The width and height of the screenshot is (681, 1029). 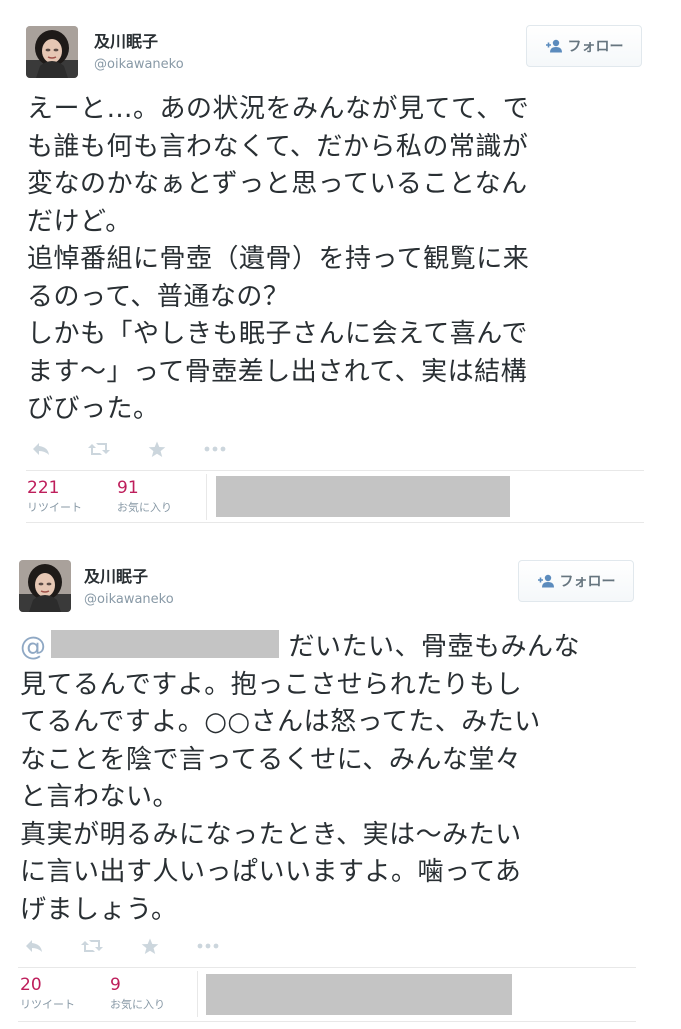 I want to click on tweet-text-line: てるんですよ。○○さんは怒ってた、みたい, so click(x=280, y=722).